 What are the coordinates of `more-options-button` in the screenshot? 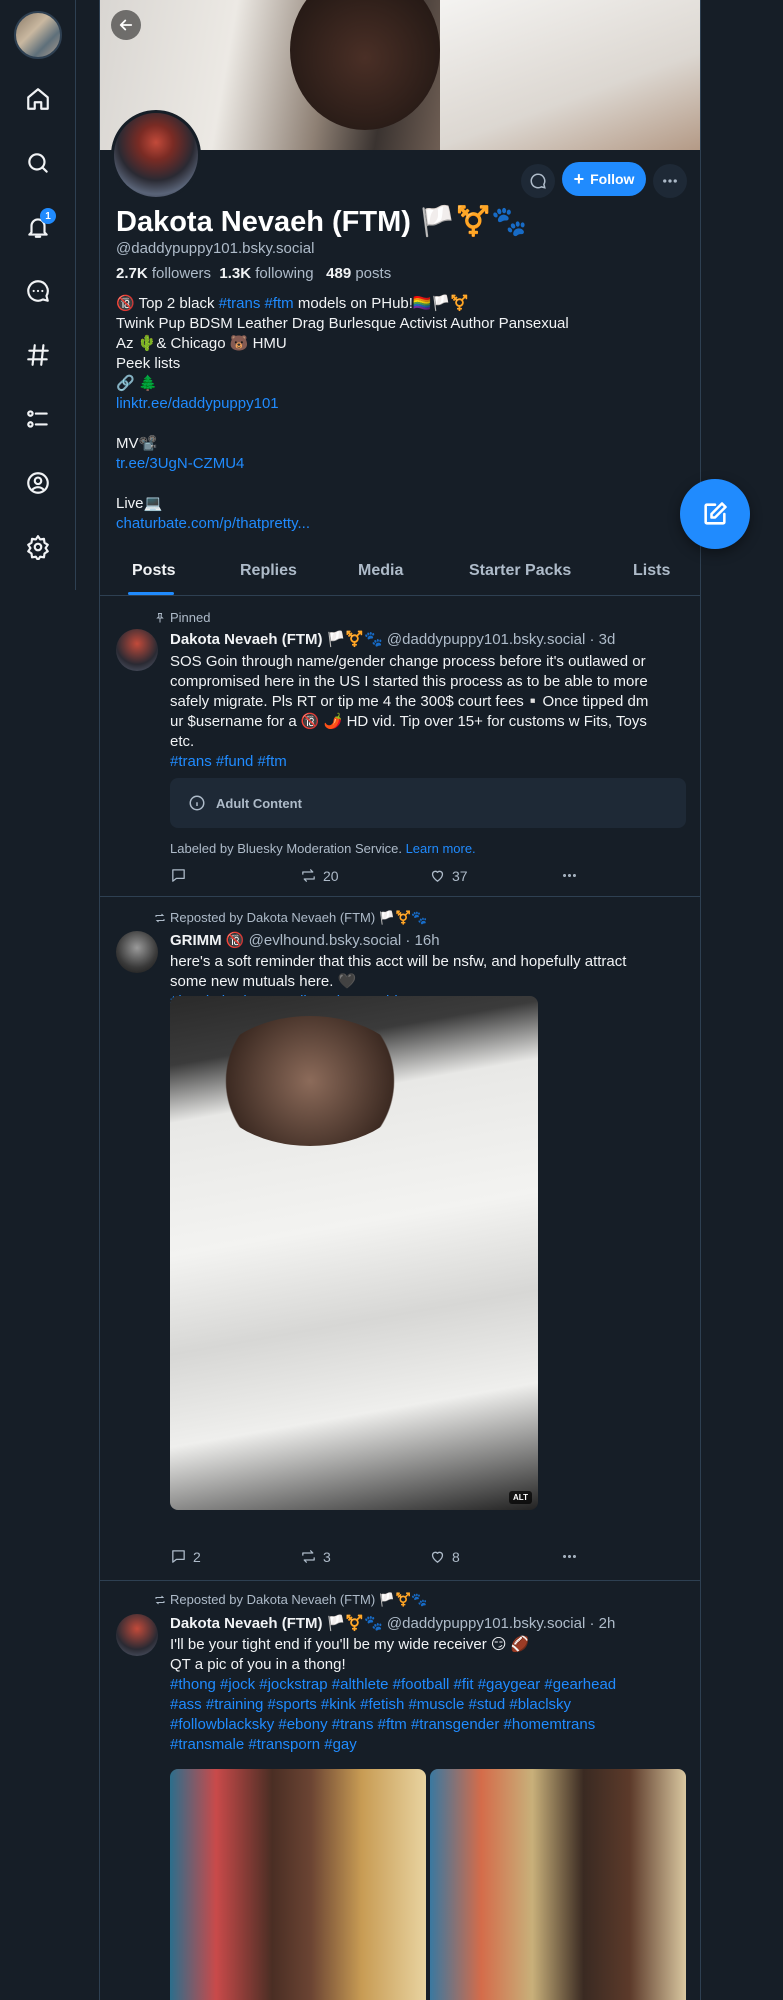 It's located at (670, 181).